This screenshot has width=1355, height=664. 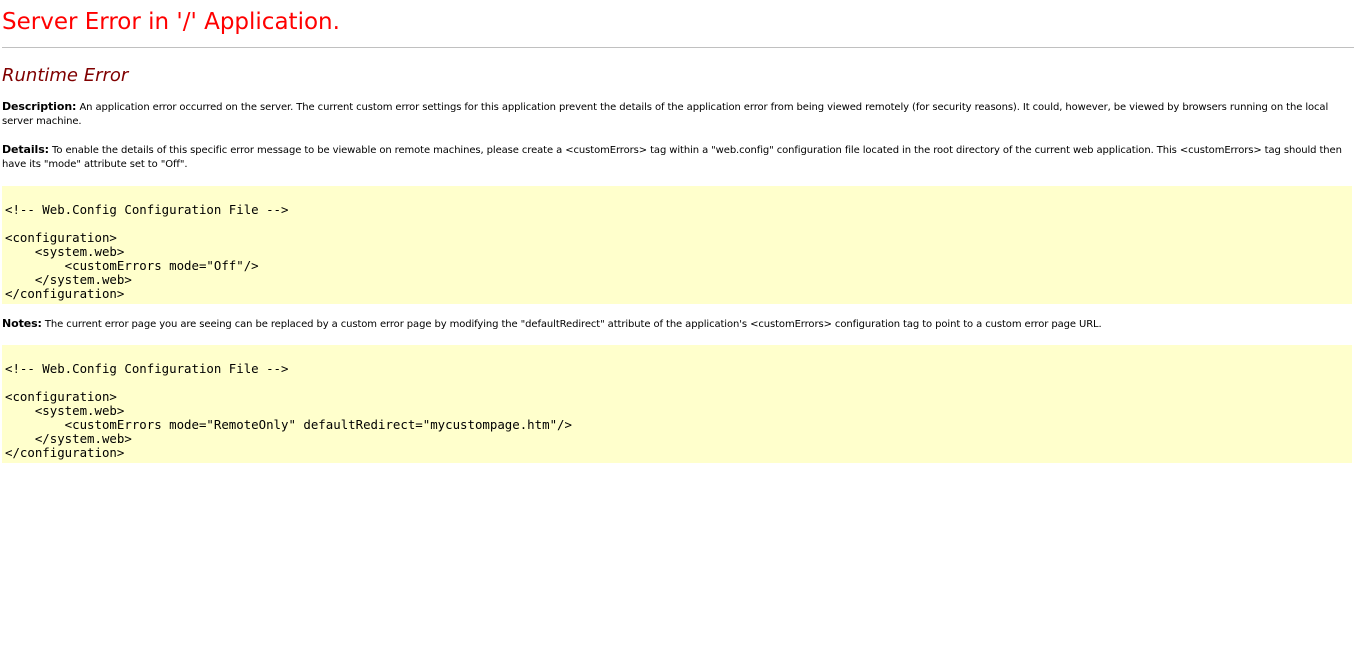 What do you see at coordinates (39, 106) in the screenshot?
I see `description-label: Description:` at bounding box center [39, 106].